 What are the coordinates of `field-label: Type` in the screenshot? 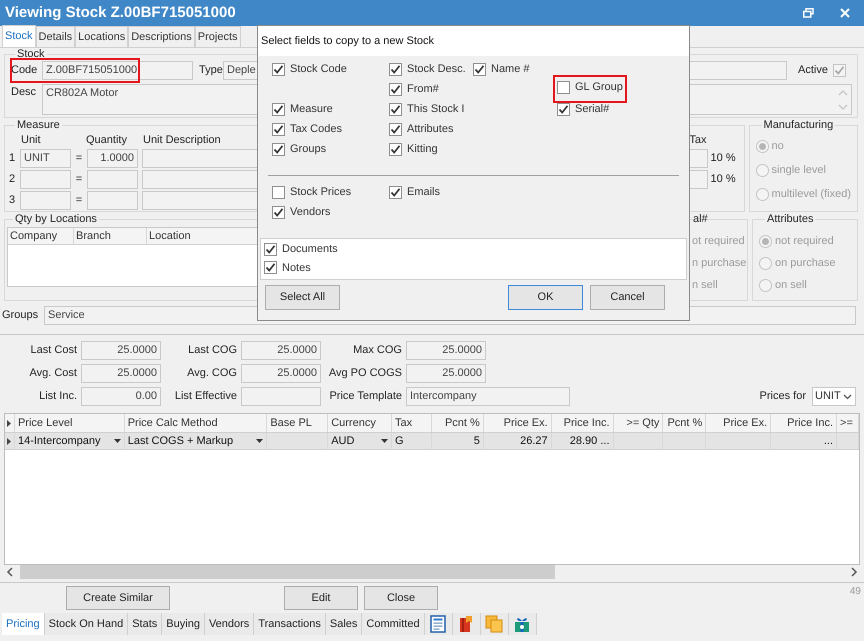 It's located at (211, 70).